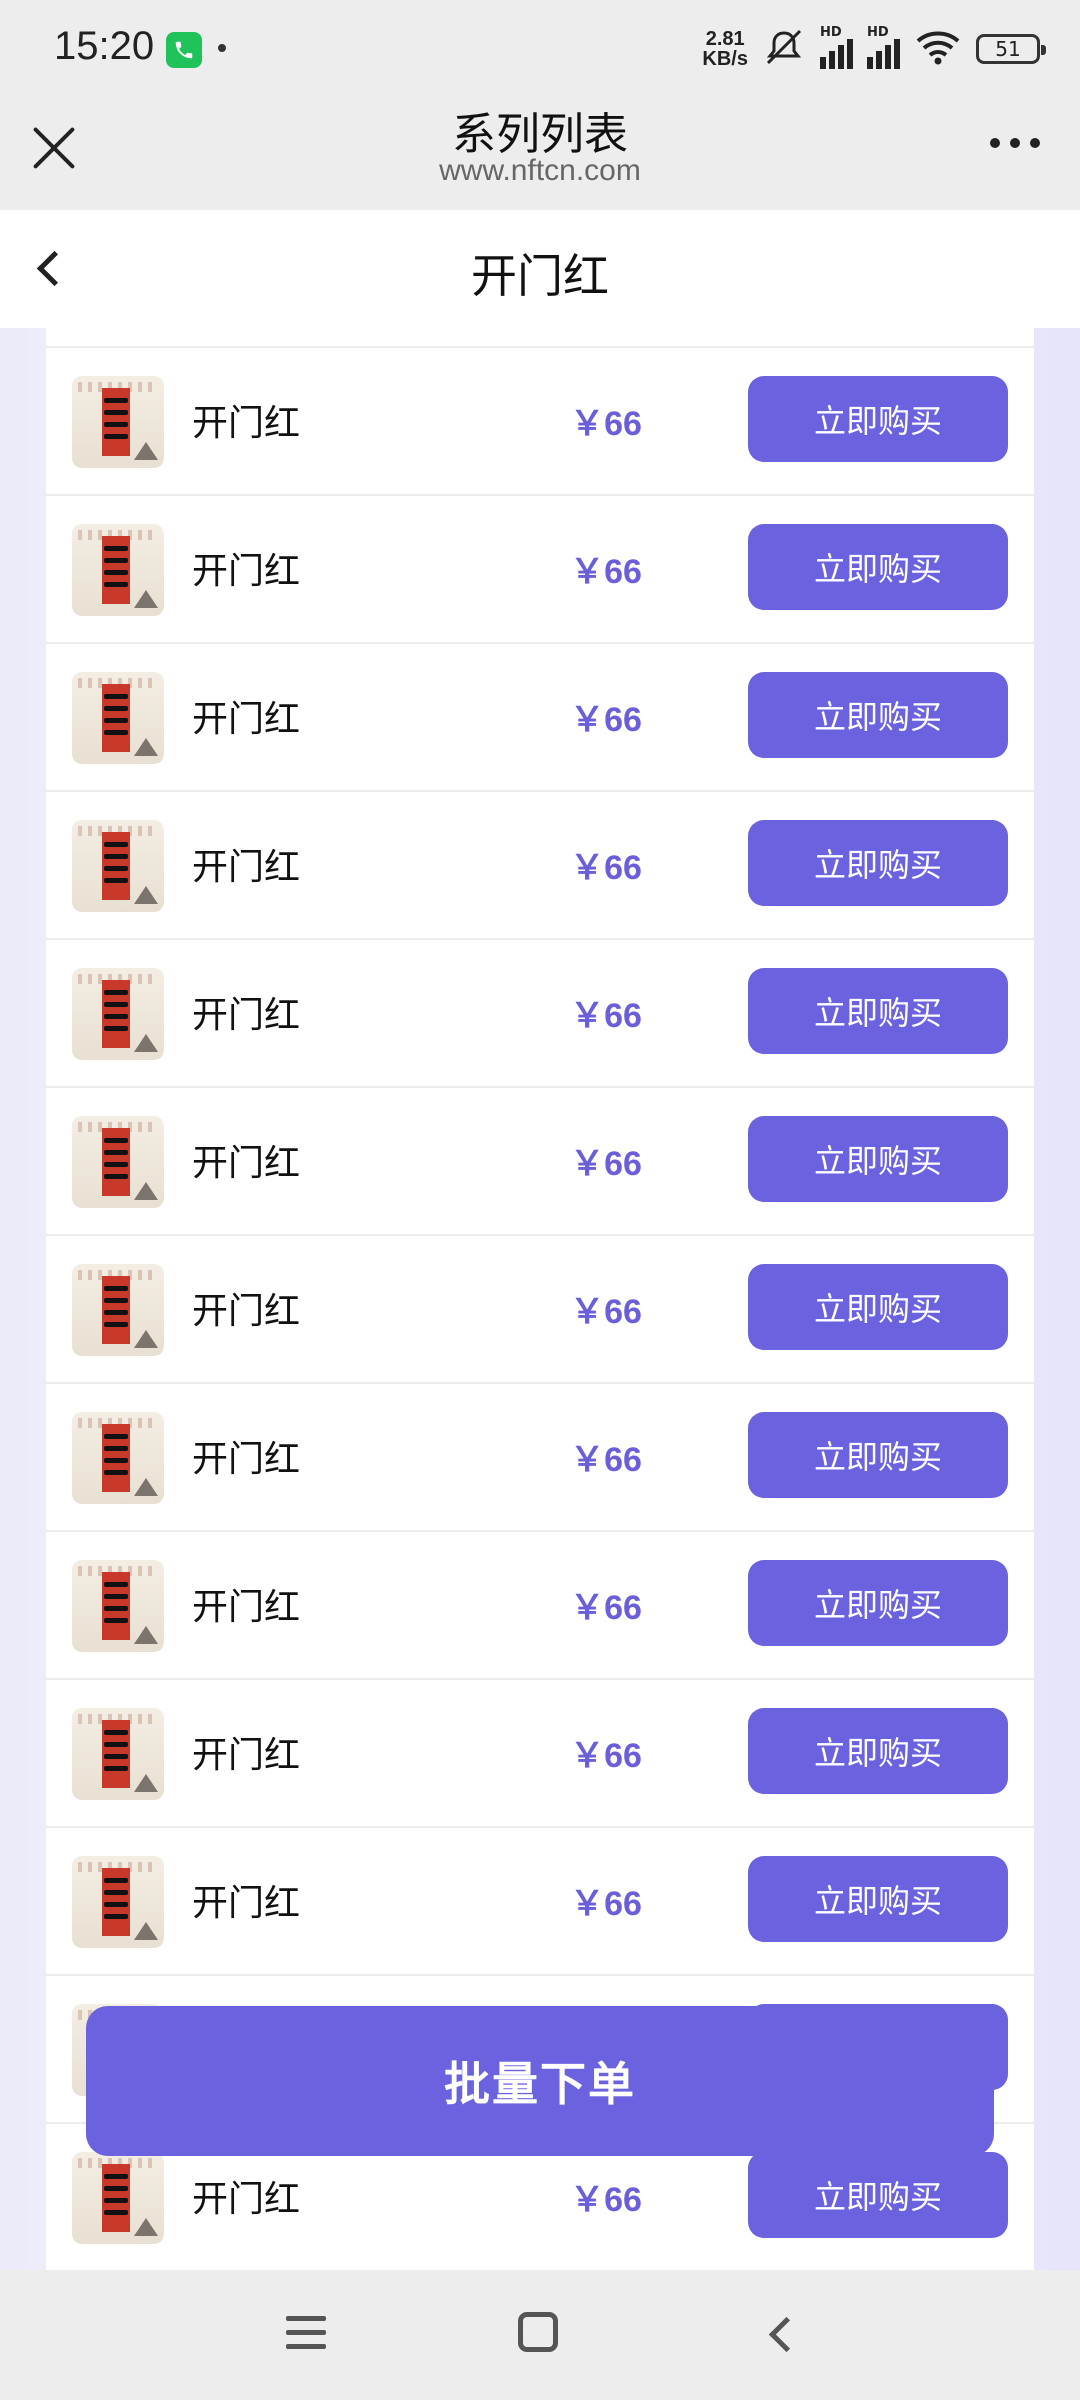 The width and height of the screenshot is (1080, 2400). What do you see at coordinates (725, 39) in the screenshot?
I see `net-speed-value: 2.81` at bounding box center [725, 39].